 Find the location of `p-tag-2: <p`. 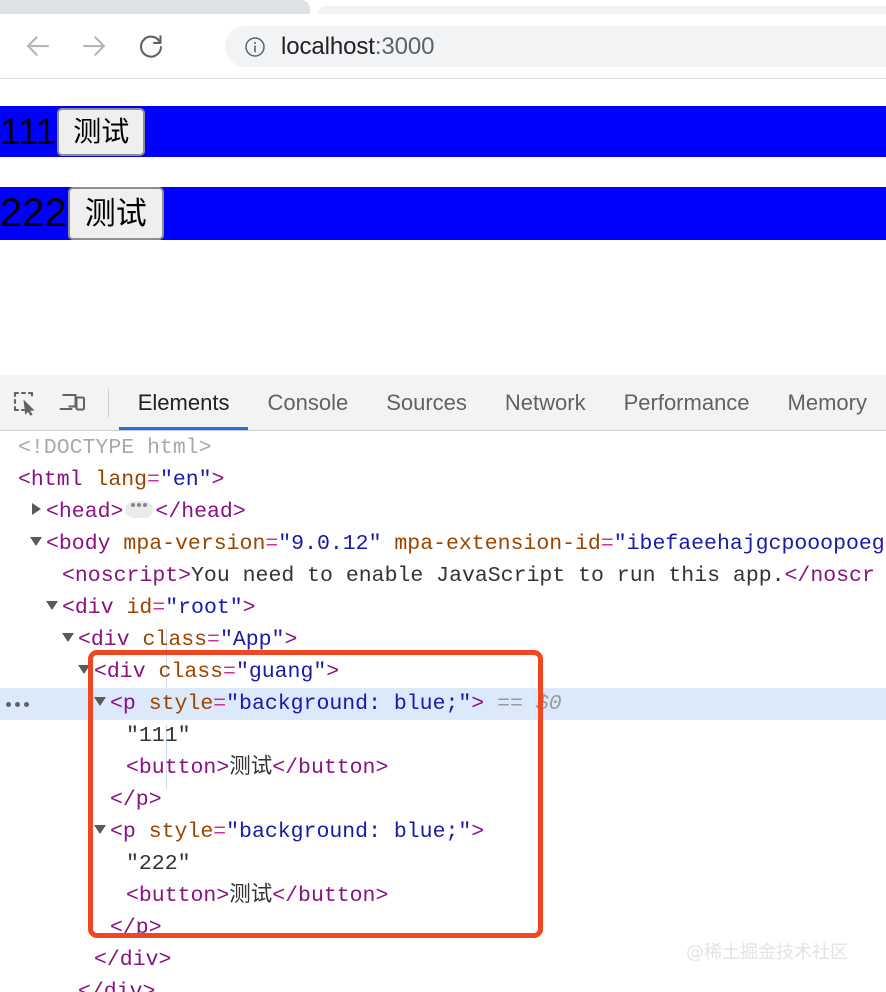

p-tag-2: <p is located at coordinates (123, 832).